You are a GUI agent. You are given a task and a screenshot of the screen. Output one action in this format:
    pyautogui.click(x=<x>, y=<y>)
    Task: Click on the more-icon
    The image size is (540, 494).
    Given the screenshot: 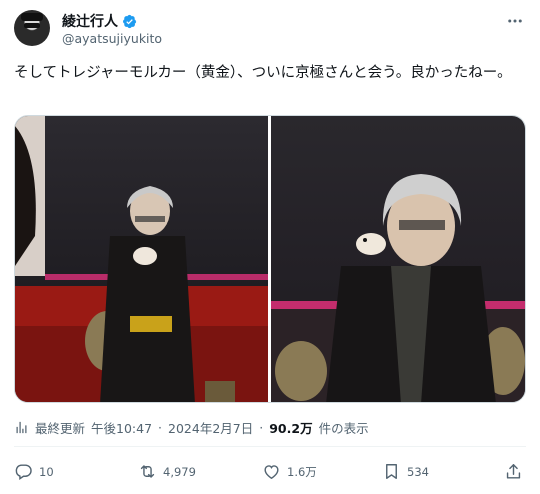 What is the action you would take?
    pyautogui.click(x=515, y=21)
    